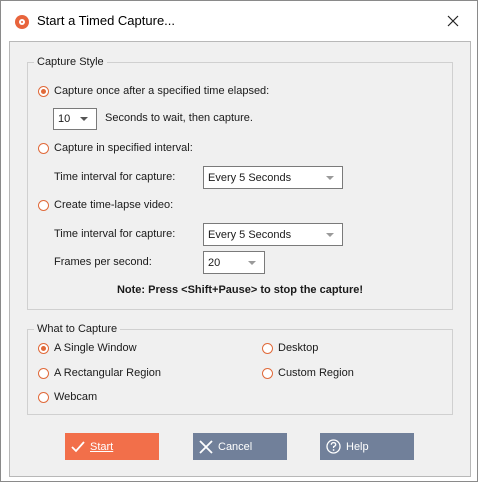 The width and height of the screenshot is (478, 482). Describe the element at coordinates (357, 446) in the screenshot. I see `help-button-label: Help` at that location.